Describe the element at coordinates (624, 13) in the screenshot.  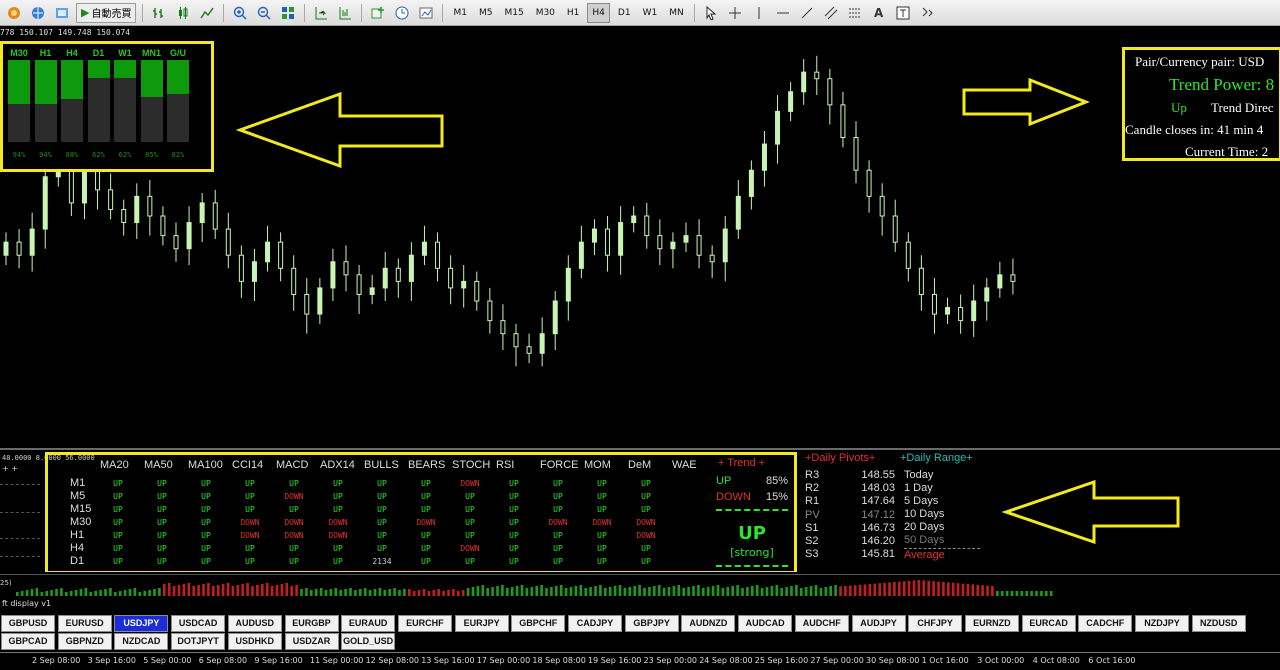
I see `timeframe-d1: D1` at that location.